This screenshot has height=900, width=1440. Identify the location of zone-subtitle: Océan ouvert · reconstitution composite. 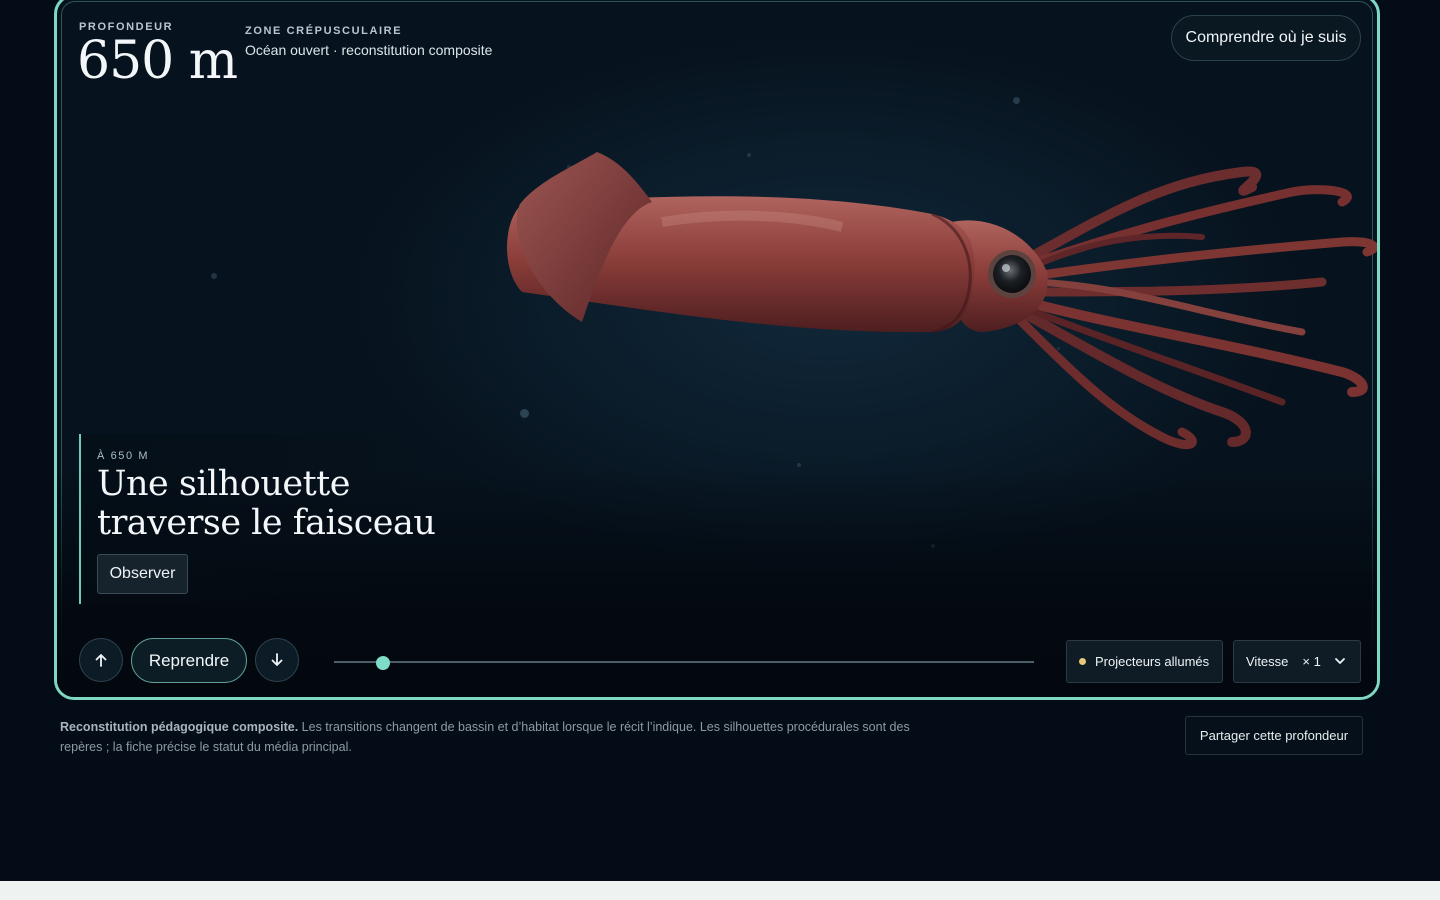
(369, 50).